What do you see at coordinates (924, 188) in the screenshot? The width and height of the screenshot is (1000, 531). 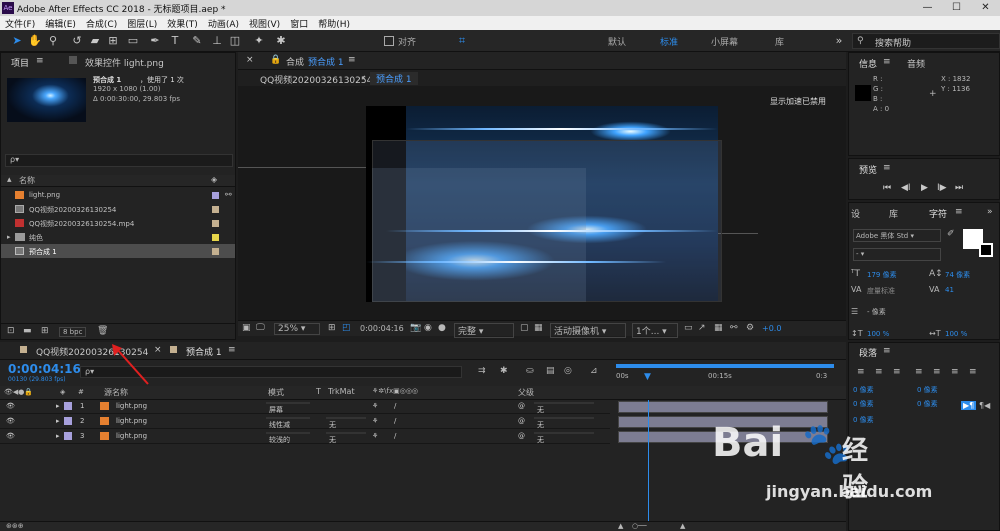 I see `play-icon: ▶` at bounding box center [924, 188].